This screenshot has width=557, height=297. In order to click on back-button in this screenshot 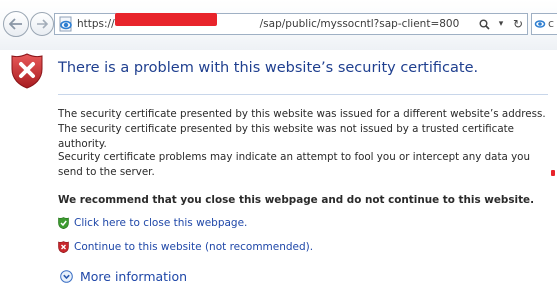, I will do `click(16, 24)`.